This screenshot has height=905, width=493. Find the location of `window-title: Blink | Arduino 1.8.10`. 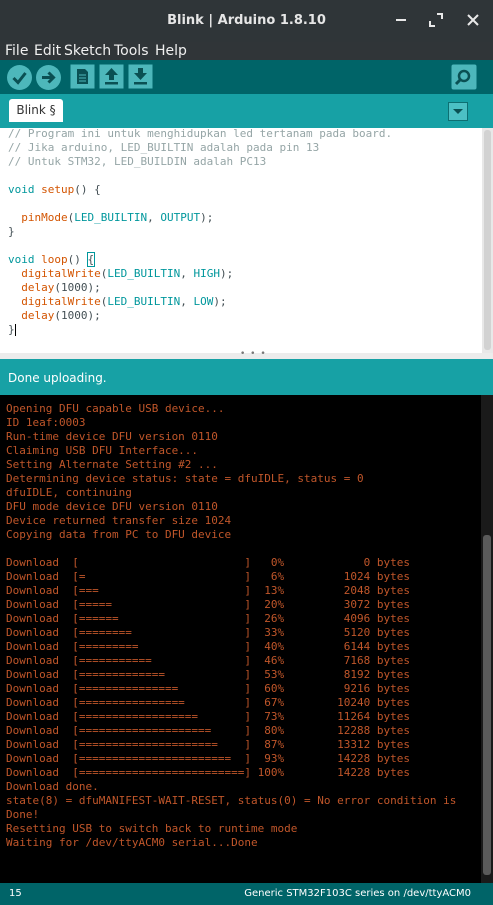

window-title: Blink | Arduino 1.8.10 is located at coordinates (246, 20).